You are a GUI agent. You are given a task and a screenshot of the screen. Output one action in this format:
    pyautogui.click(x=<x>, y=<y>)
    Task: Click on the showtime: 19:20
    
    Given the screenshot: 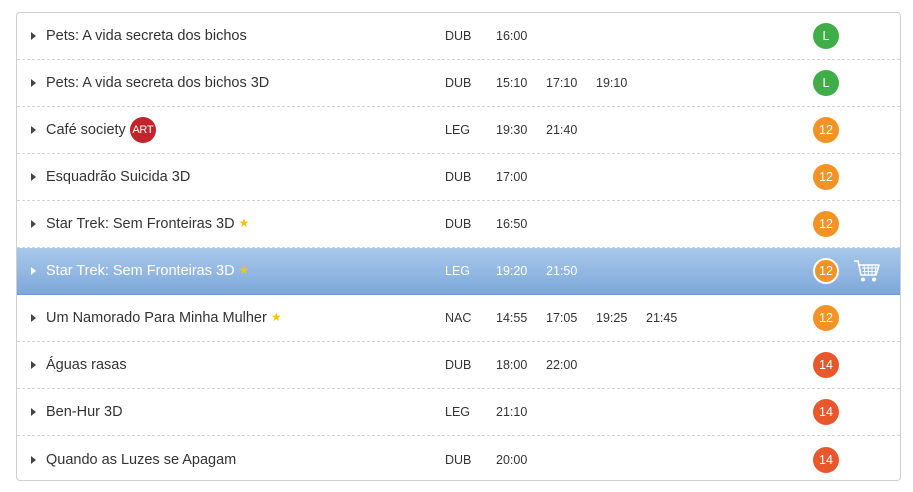 What is the action you would take?
    pyautogui.click(x=521, y=271)
    